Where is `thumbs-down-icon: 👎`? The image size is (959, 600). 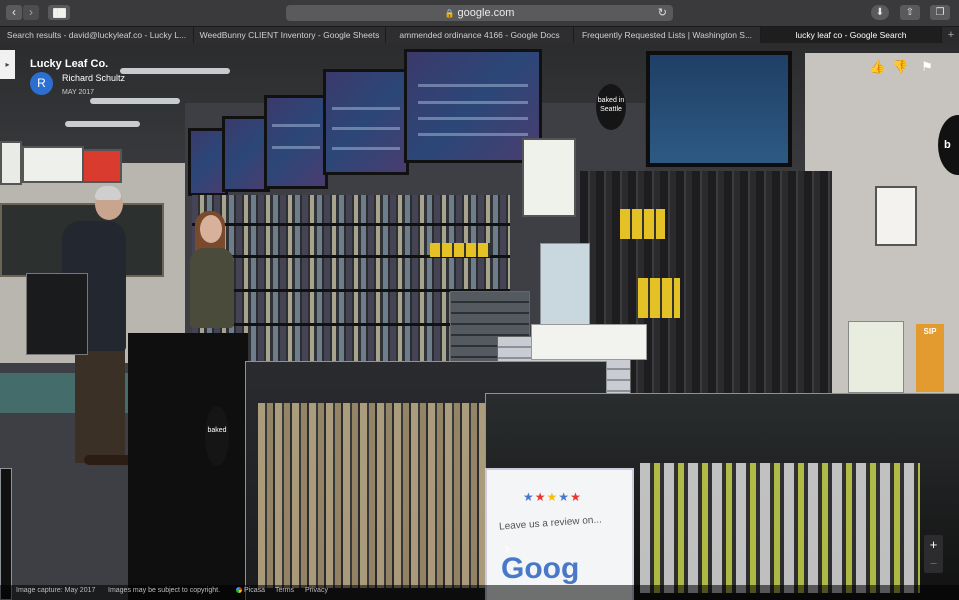
thumbs-down-icon: 👎 is located at coordinates (900, 67).